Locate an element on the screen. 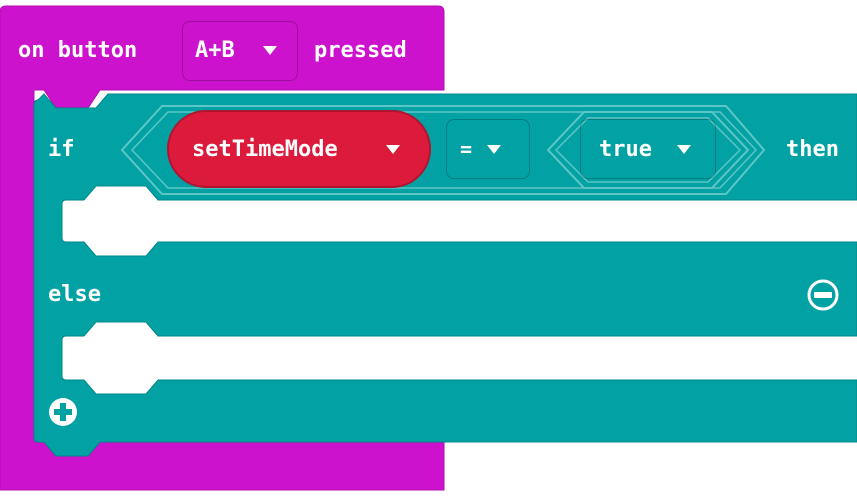  variable-name: setTimeMode is located at coordinates (265, 149).